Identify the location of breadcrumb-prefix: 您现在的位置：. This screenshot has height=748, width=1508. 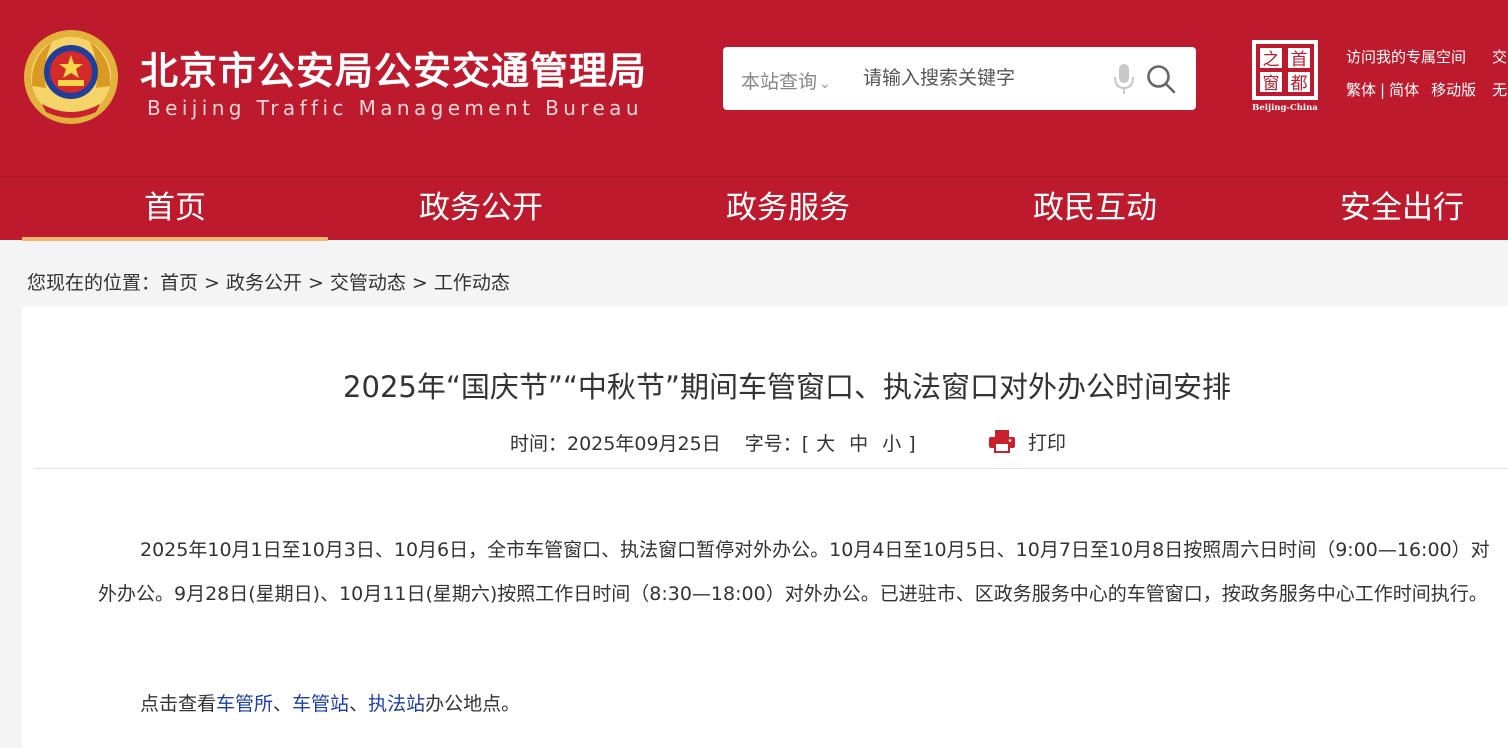
(94, 283).